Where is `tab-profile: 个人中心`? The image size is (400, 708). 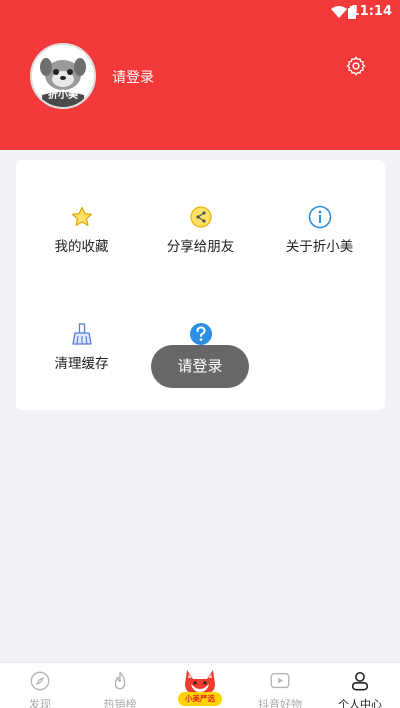
tab-profile: 个人中心 is located at coordinates (360, 685).